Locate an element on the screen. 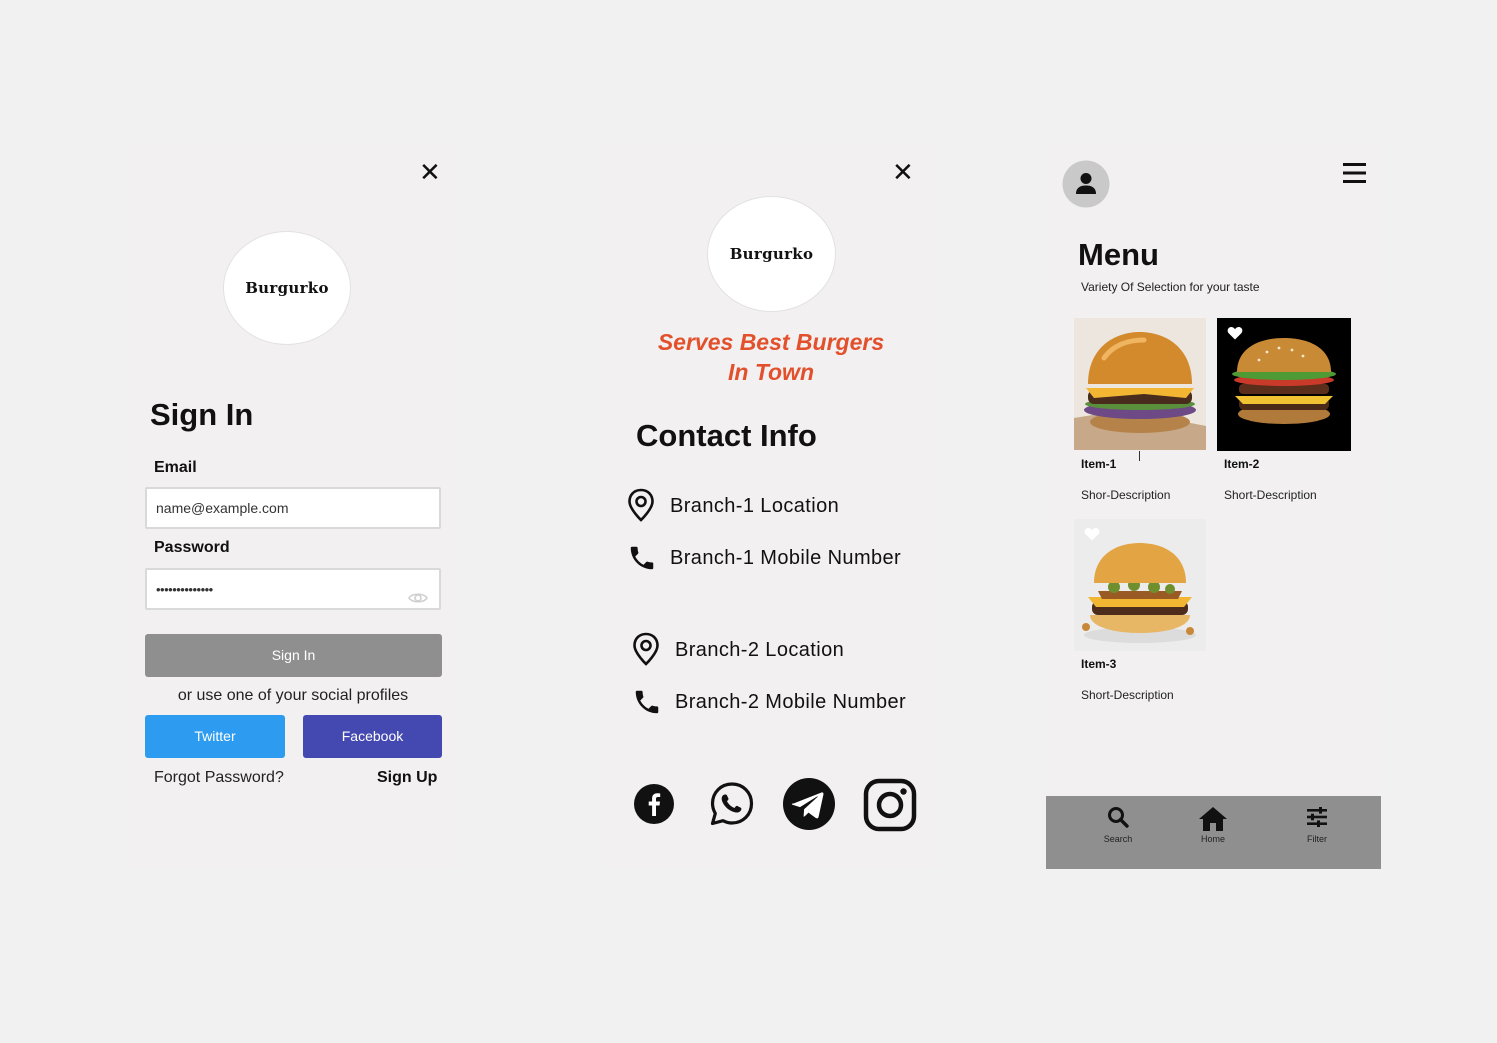 This screenshot has height=1043, width=1497. twitter-button: Twitter is located at coordinates (215, 736).